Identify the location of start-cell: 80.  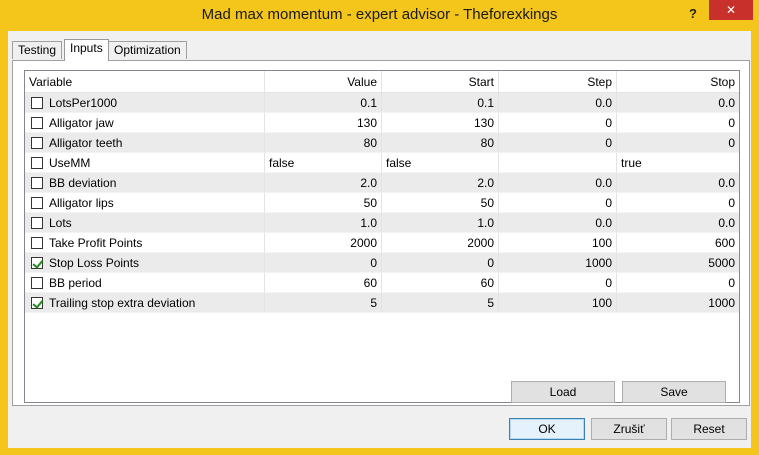
(440, 142).